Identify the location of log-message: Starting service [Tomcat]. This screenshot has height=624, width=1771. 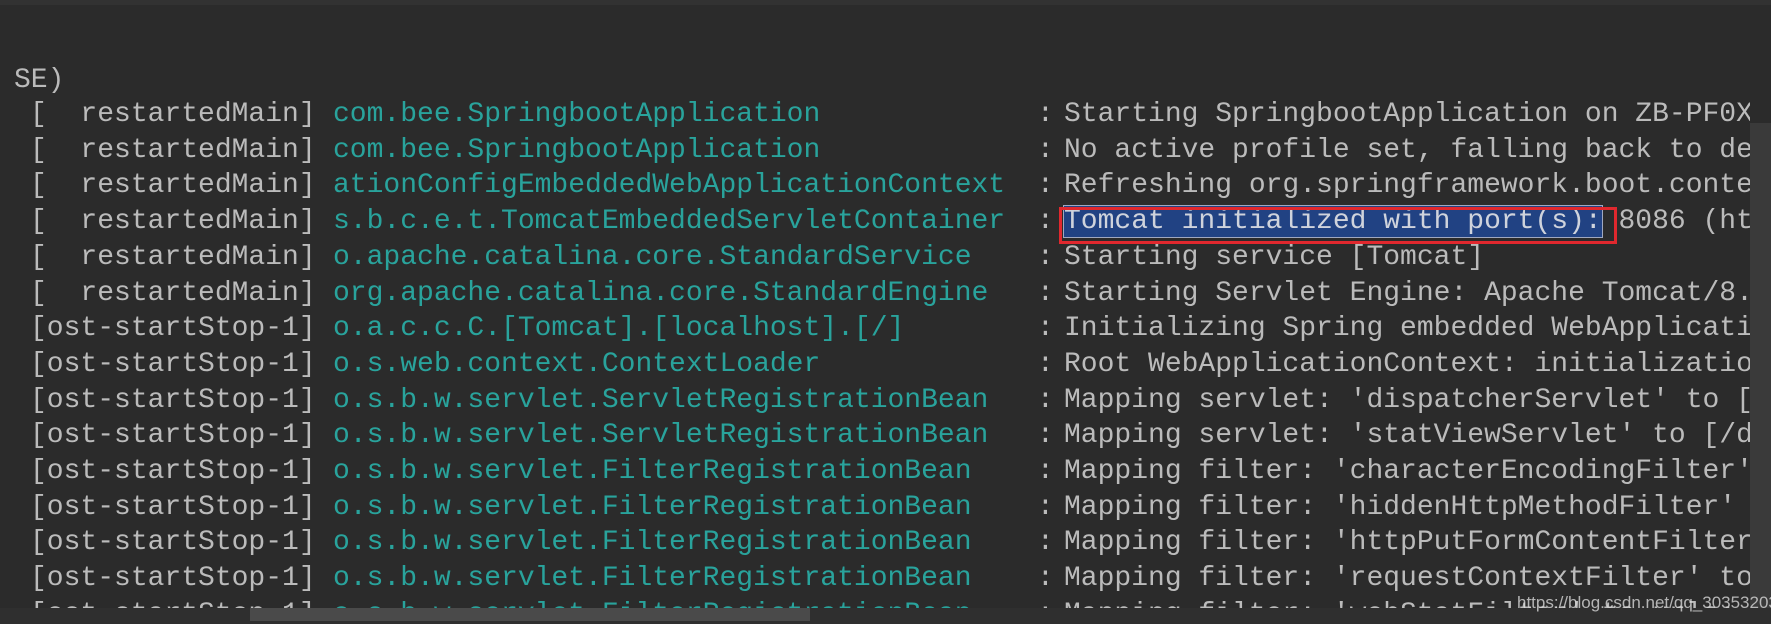
(1274, 258).